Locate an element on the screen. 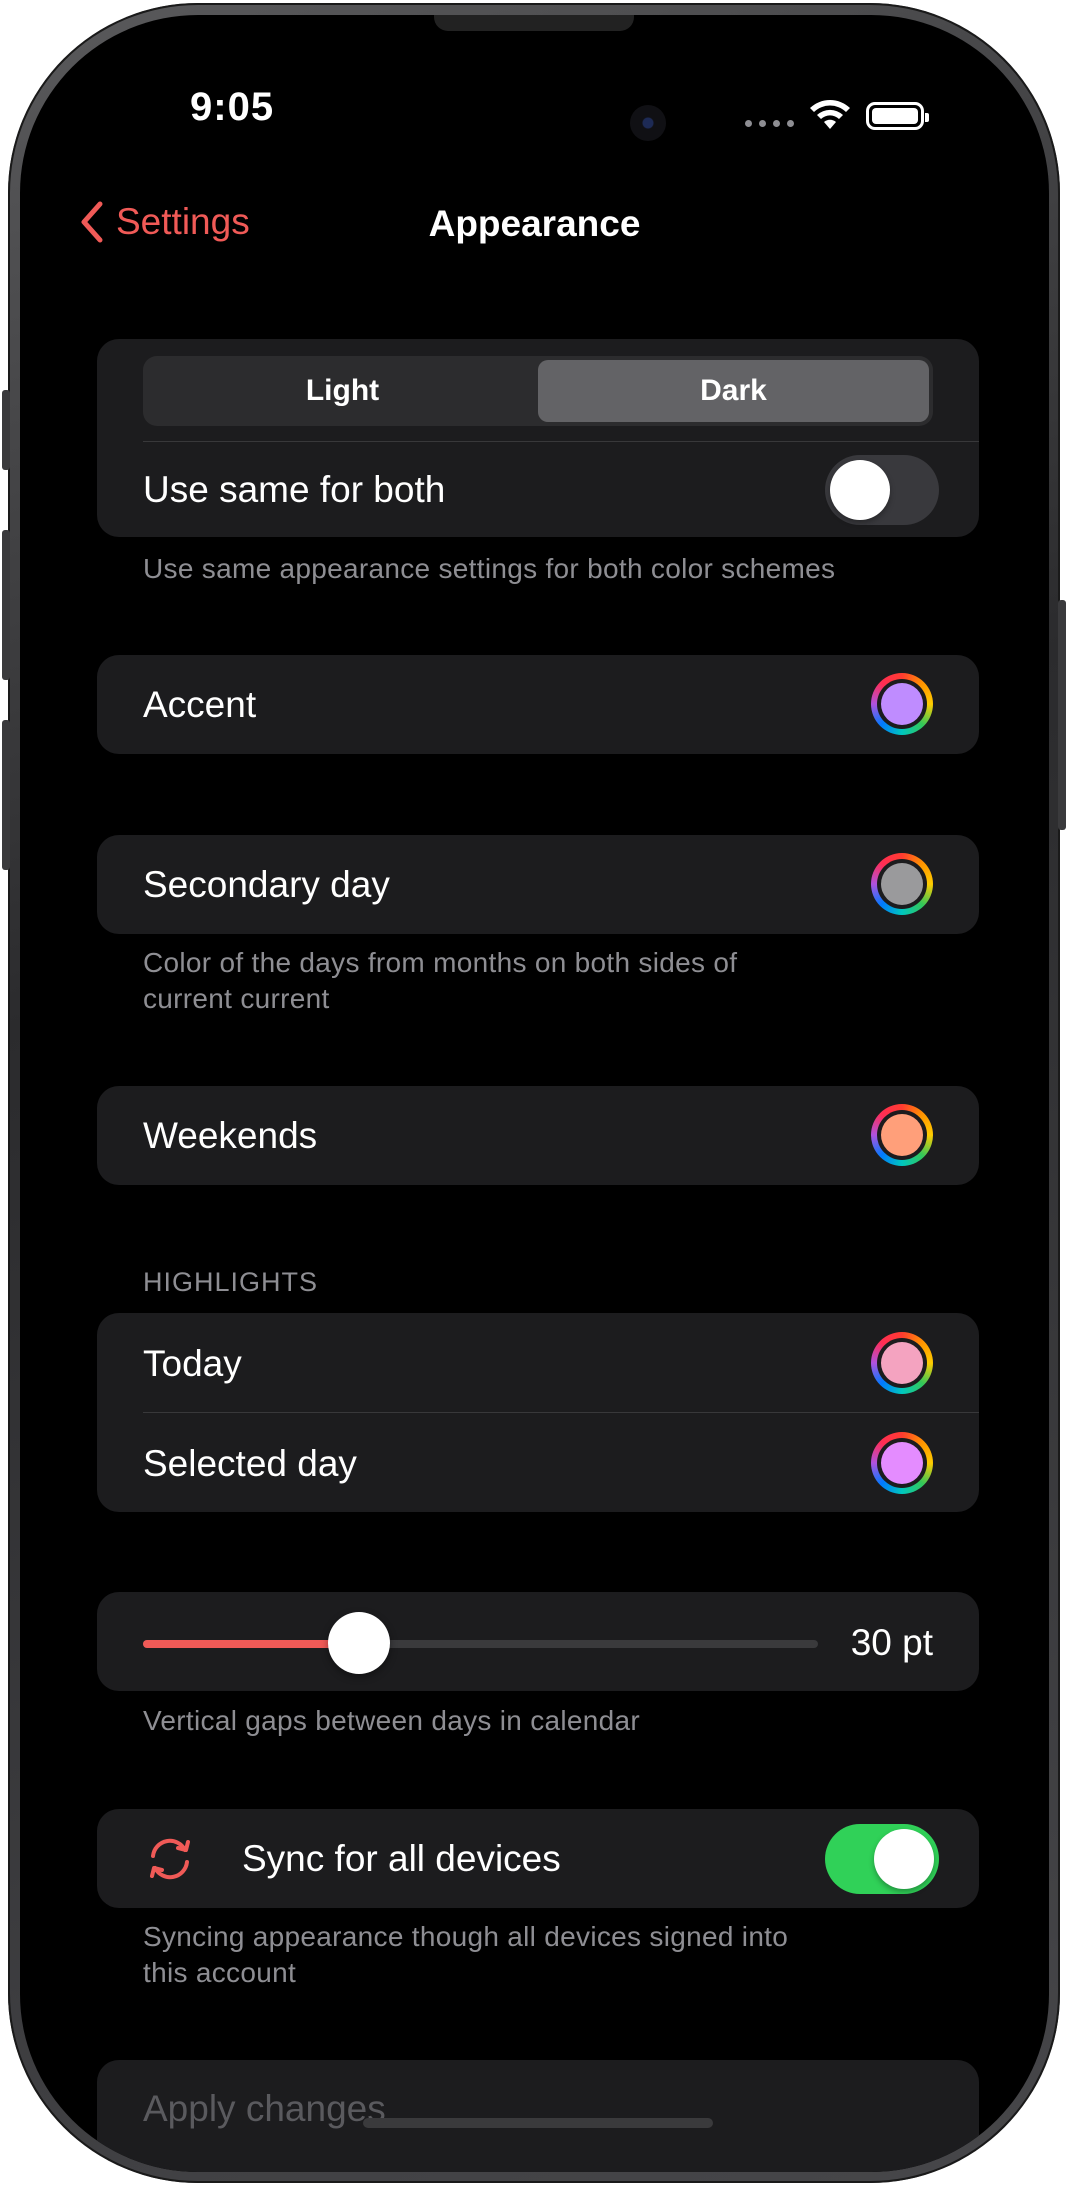 The image size is (1069, 2189). apply-changes-label: Apply changes is located at coordinates (264, 2108).